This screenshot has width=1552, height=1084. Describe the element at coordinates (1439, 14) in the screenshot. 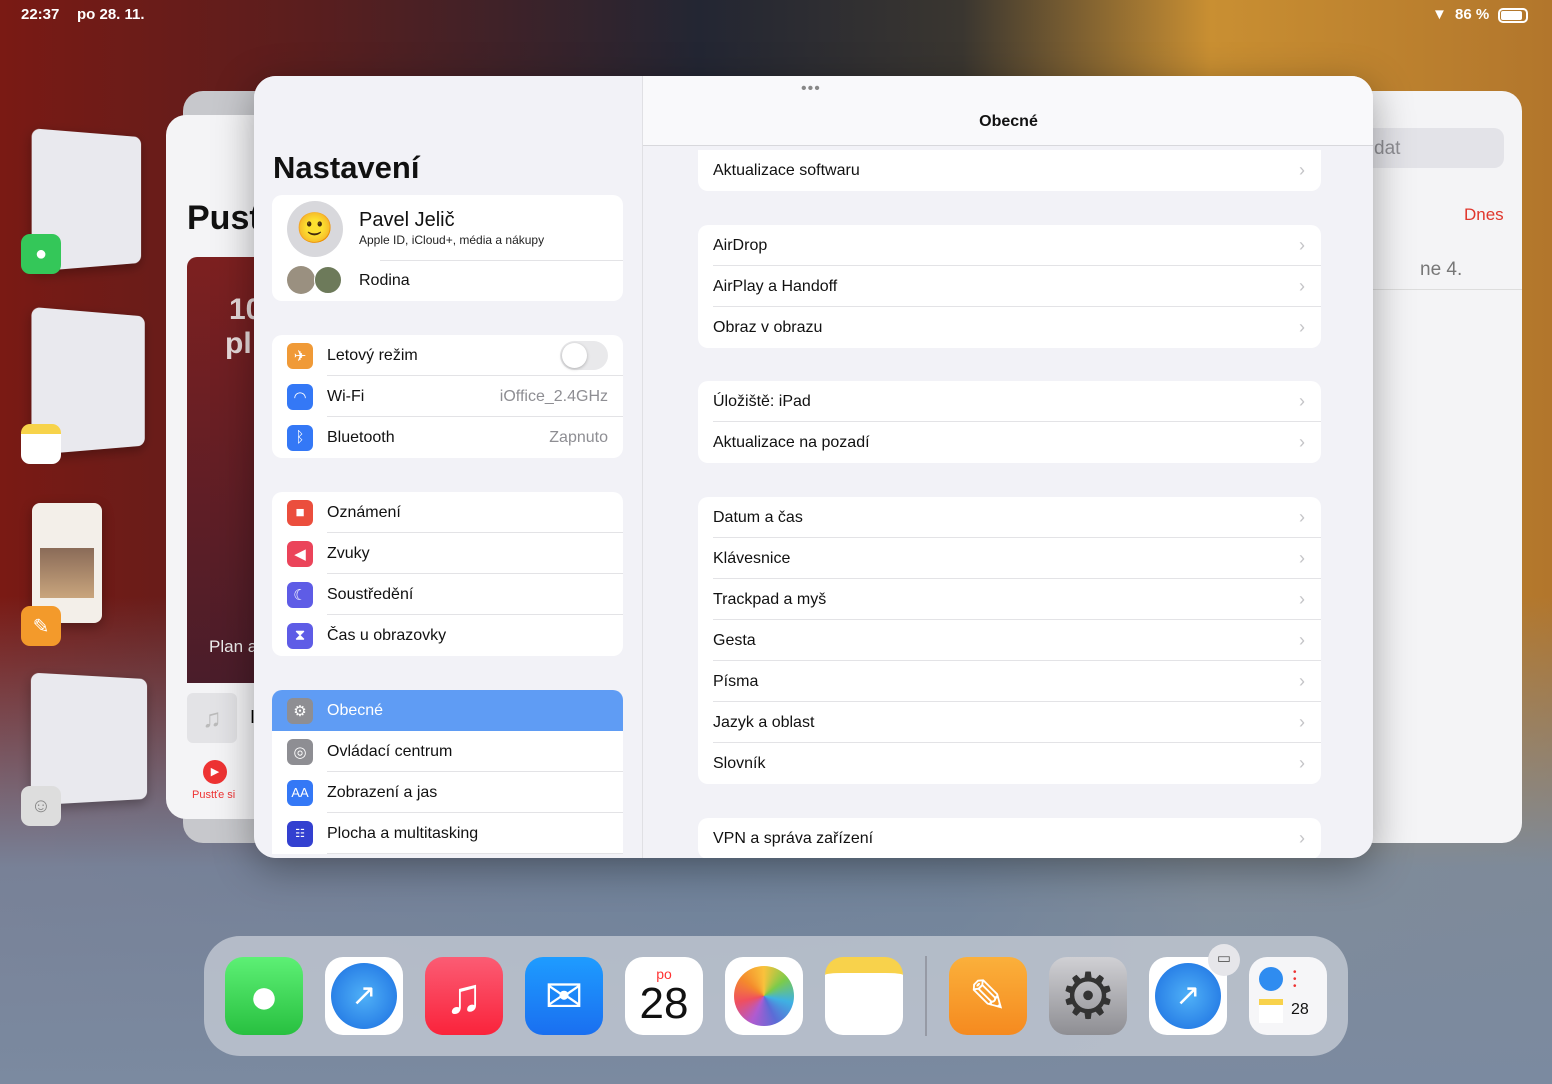

I see `wifi-icon: ▼` at that location.